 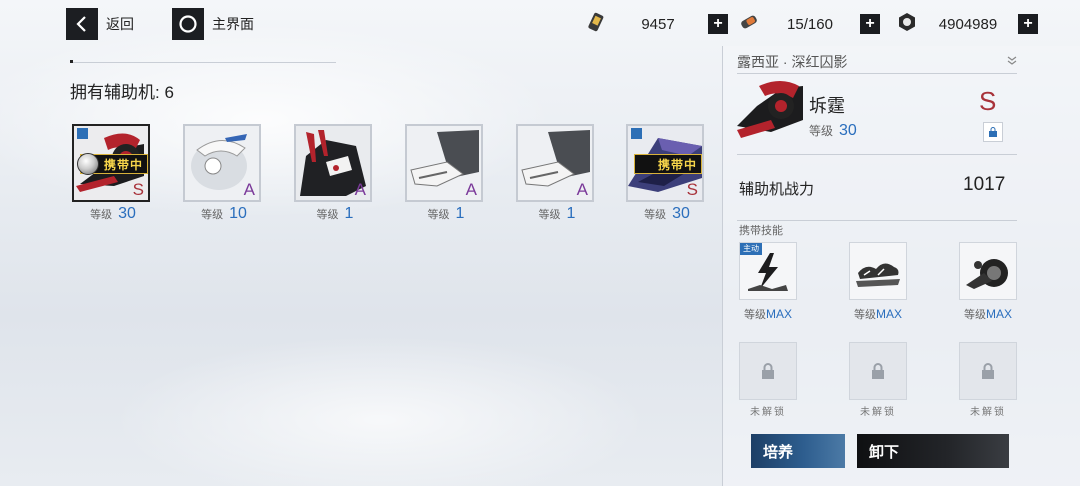 I want to click on energy-icon, so click(x=749, y=24).